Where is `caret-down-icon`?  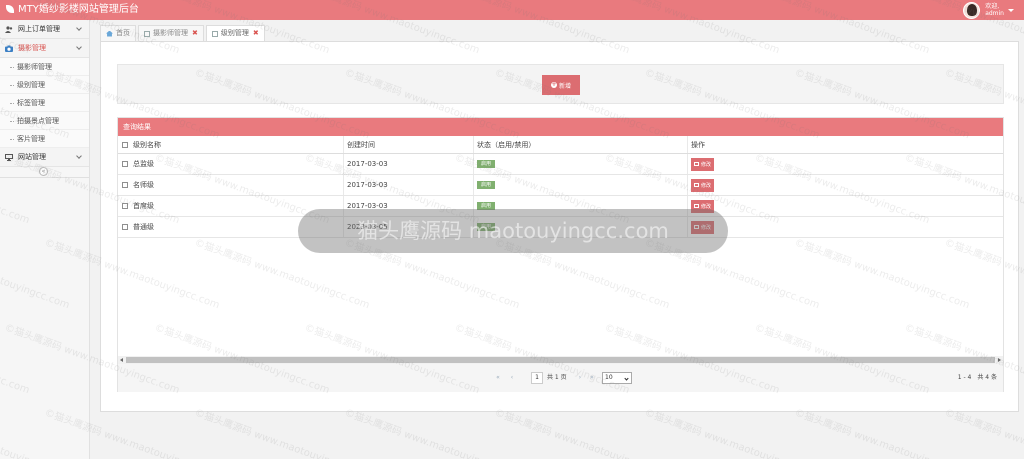 caret-down-icon is located at coordinates (1011, 10).